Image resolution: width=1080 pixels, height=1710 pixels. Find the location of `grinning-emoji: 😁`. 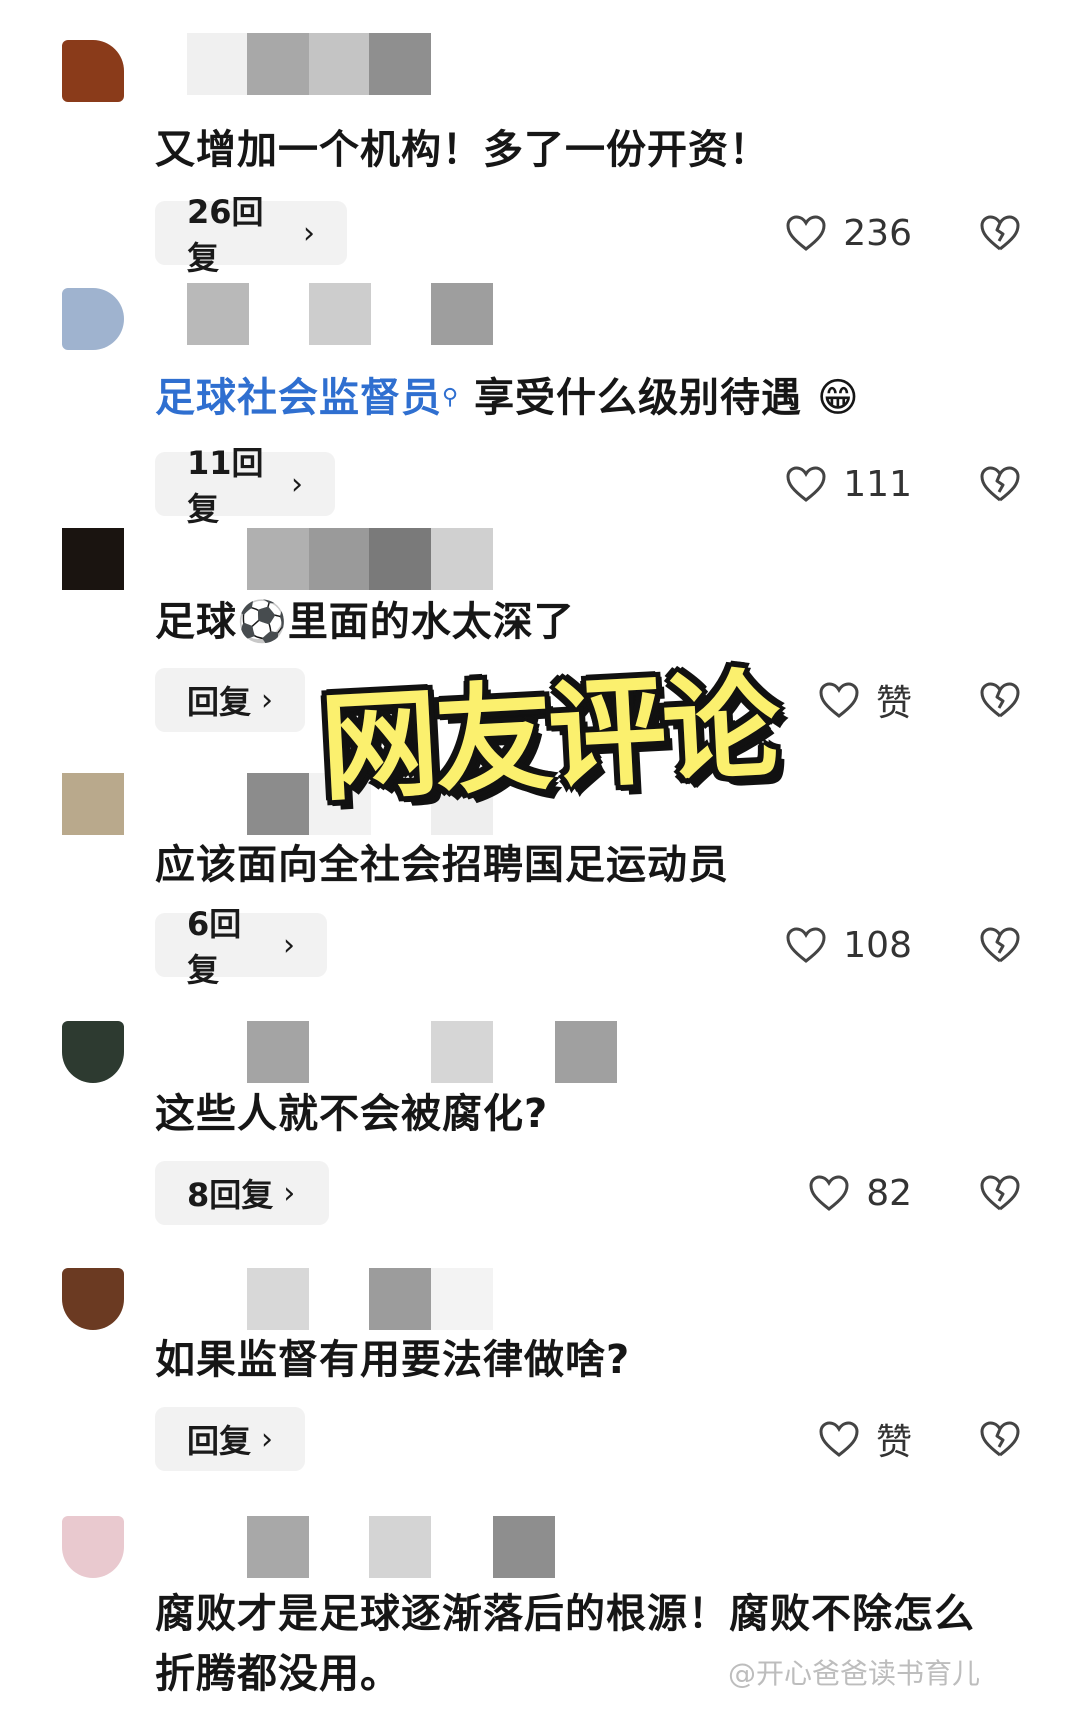

grinning-emoji: 😁 is located at coordinates (838, 398).